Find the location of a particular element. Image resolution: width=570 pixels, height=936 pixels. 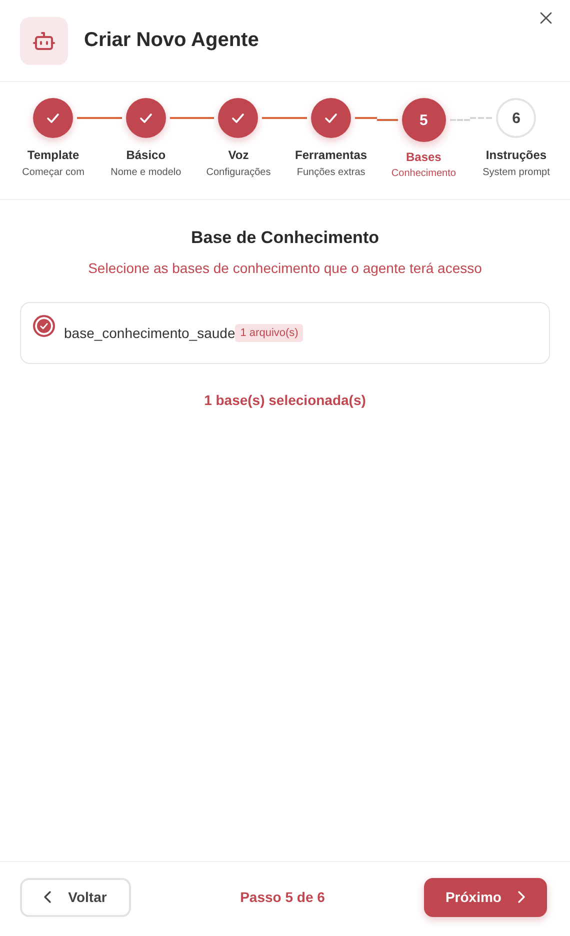

step-counter: Passo 5 de 6 is located at coordinates (282, 897).